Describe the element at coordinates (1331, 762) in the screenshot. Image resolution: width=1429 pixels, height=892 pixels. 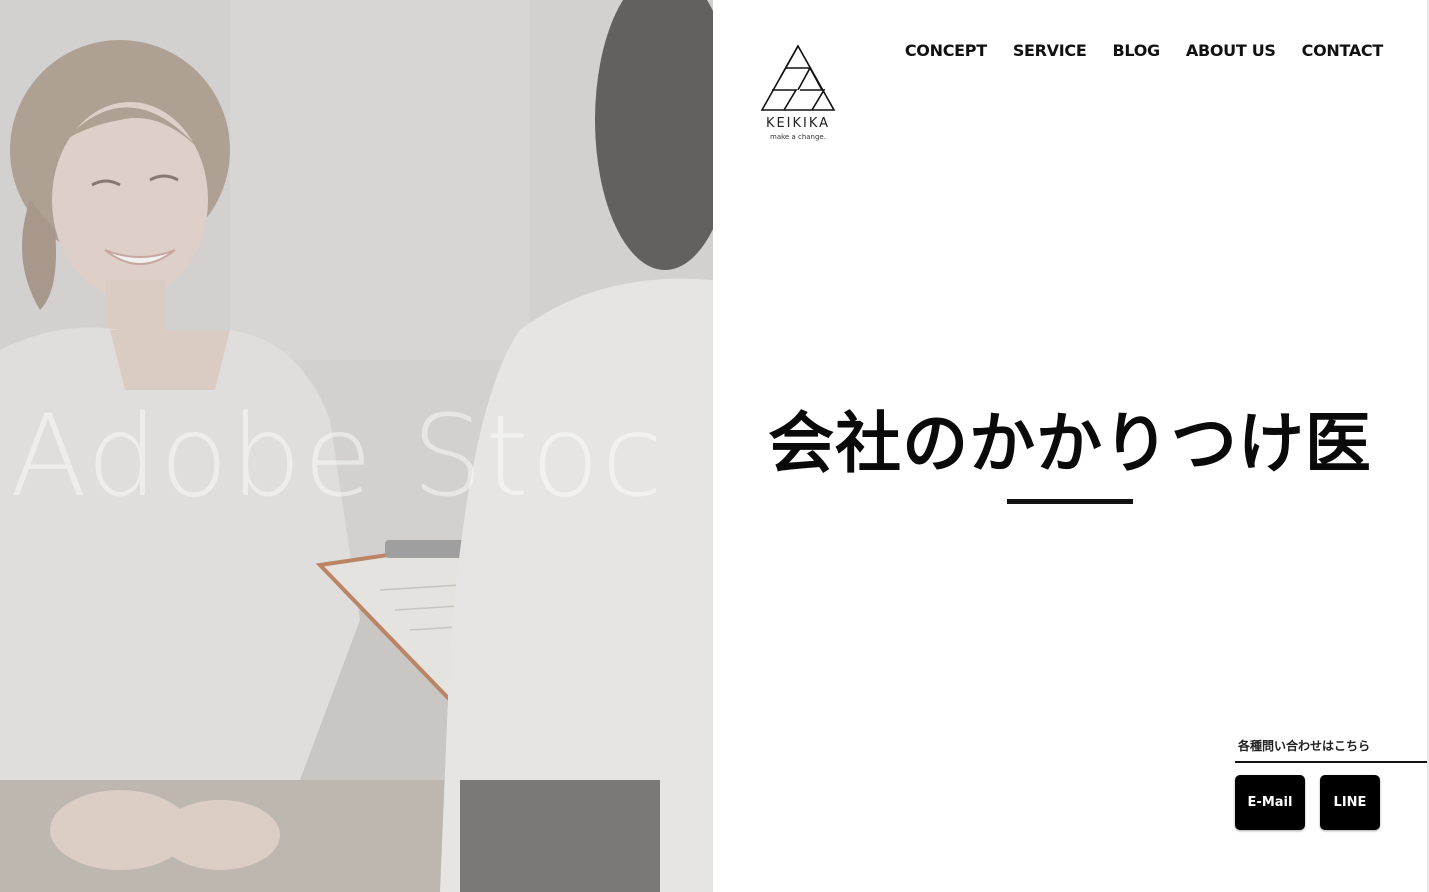
I see `contact-divider` at that location.